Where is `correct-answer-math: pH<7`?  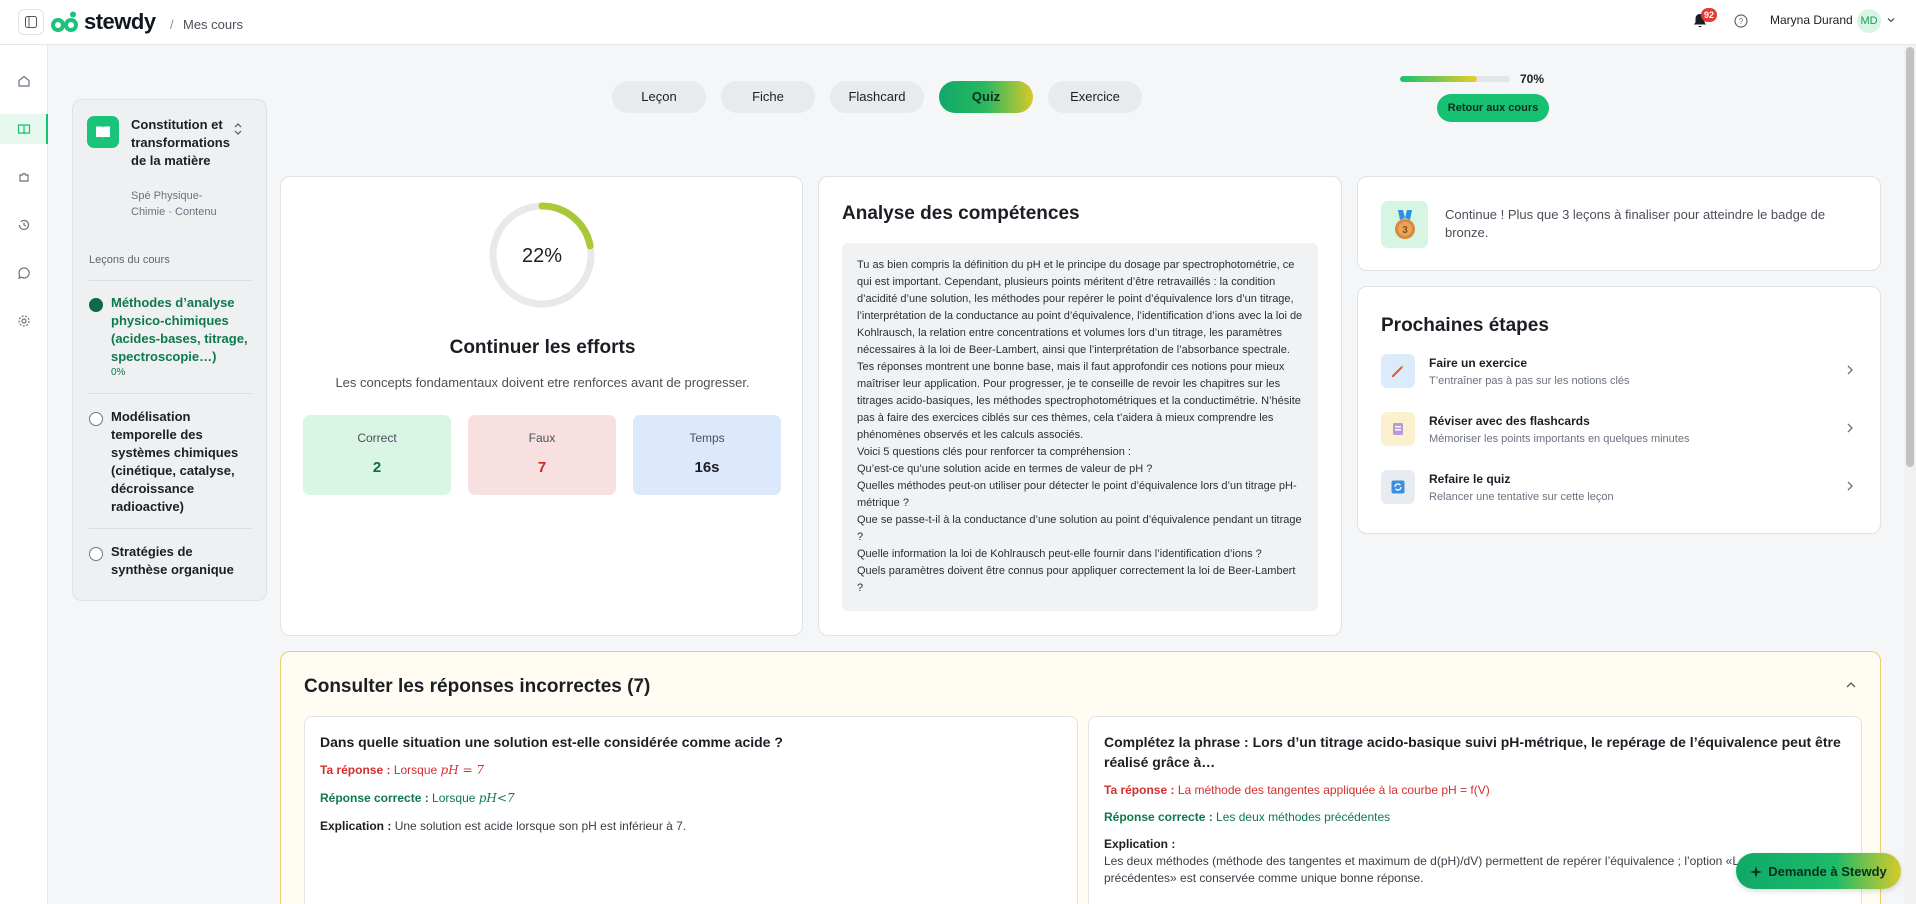 correct-answer-math: pH<7 is located at coordinates (496, 798).